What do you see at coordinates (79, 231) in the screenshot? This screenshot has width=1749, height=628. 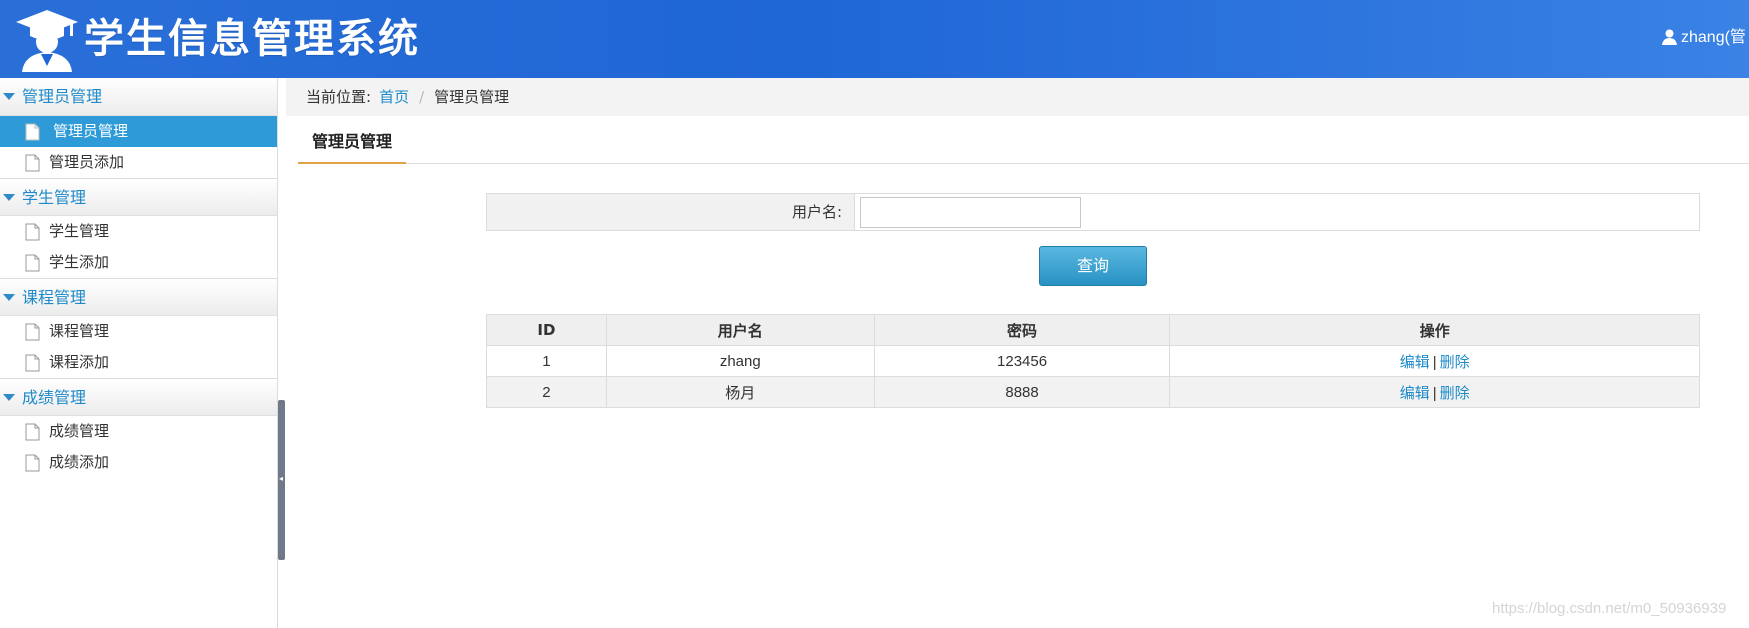 I see `sidebar-item-label: 学生管理` at bounding box center [79, 231].